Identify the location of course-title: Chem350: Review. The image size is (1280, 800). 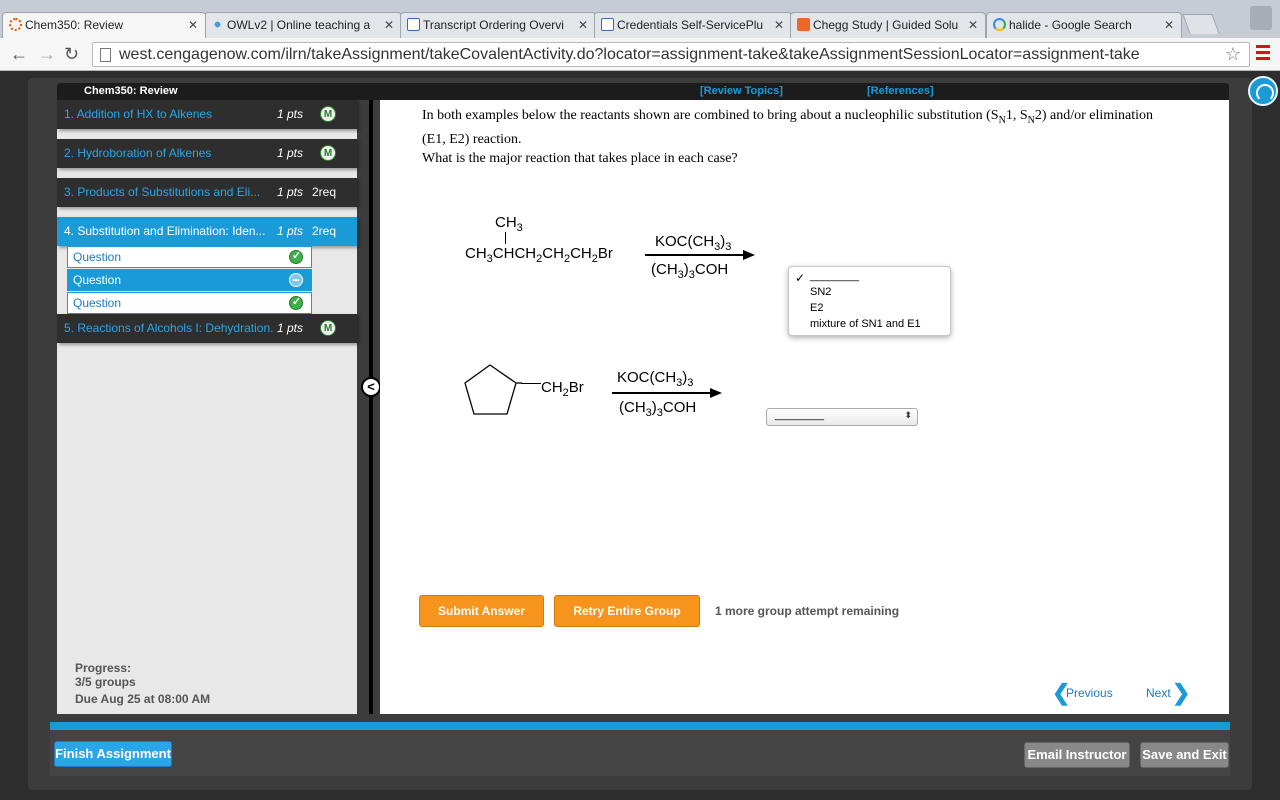
(131, 91).